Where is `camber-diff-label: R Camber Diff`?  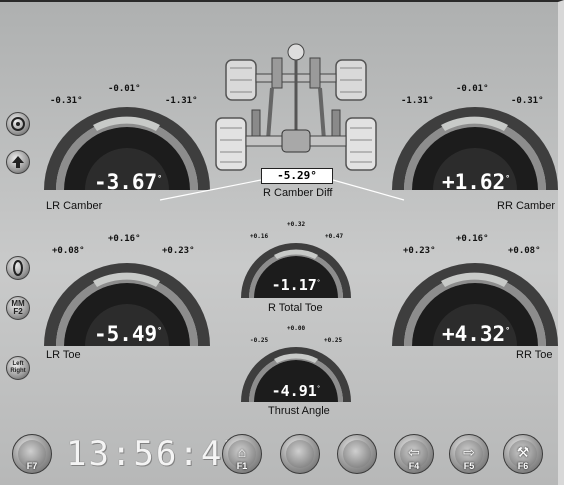 camber-diff-label: R Camber Diff is located at coordinates (298, 193).